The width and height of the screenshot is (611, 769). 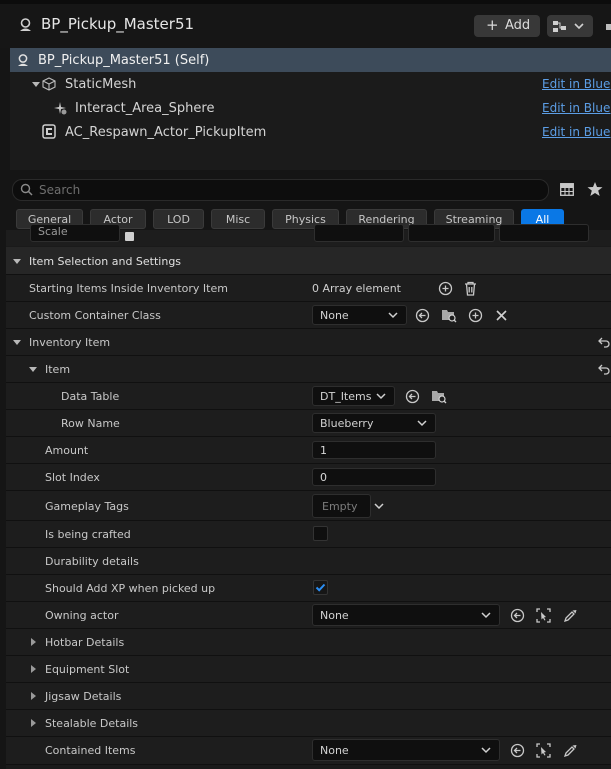 What do you see at coordinates (323, 477) in the screenshot?
I see `input-value: 0` at bounding box center [323, 477].